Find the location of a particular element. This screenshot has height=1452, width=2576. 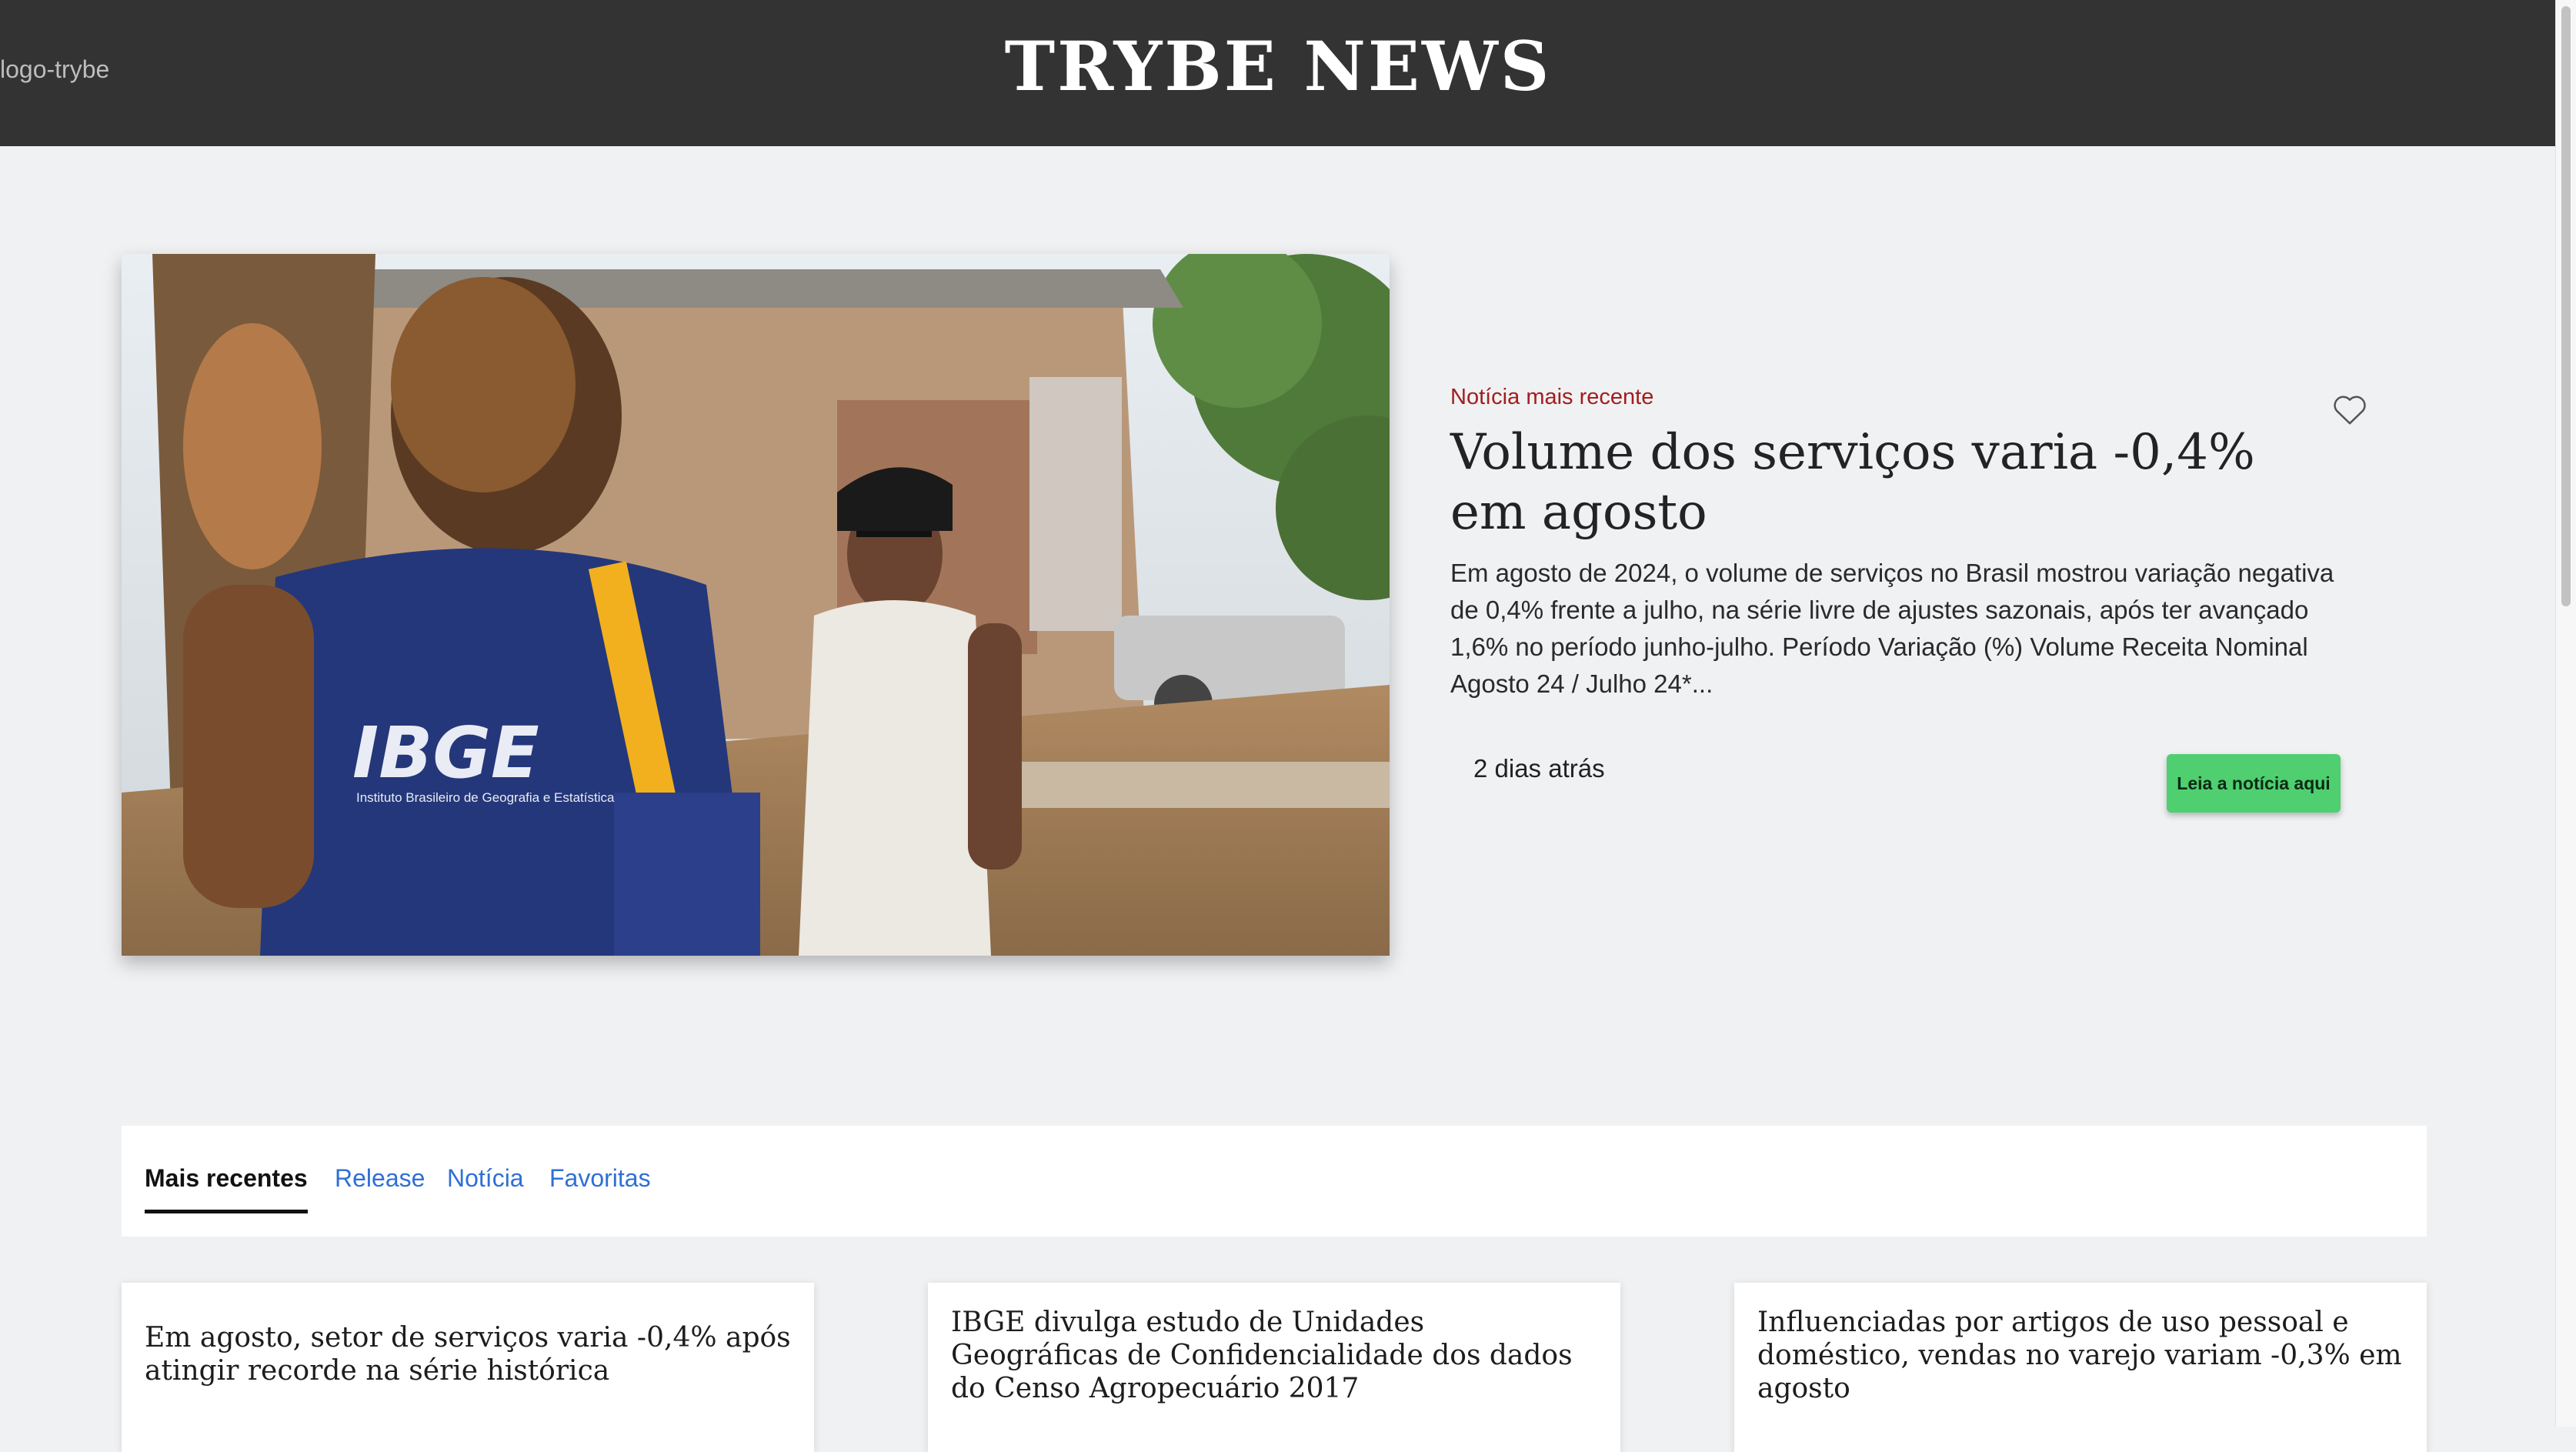

scrollbar-thumb is located at coordinates (2566, 306).